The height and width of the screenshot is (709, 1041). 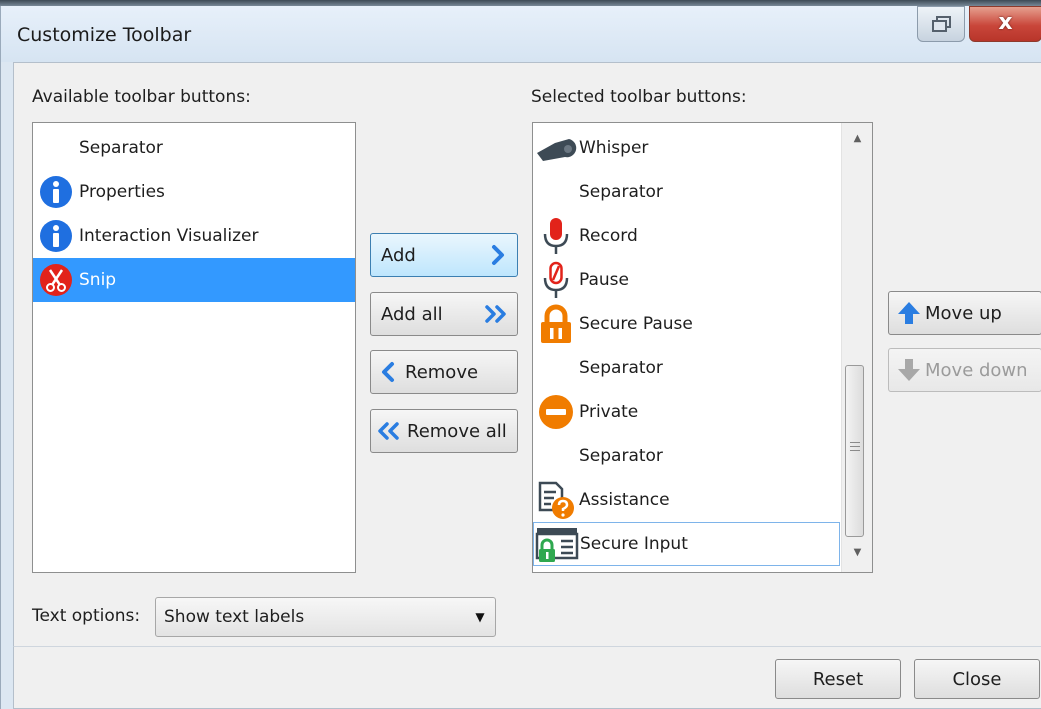 What do you see at coordinates (624, 500) in the screenshot?
I see `list-item-label: Assistance` at bounding box center [624, 500].